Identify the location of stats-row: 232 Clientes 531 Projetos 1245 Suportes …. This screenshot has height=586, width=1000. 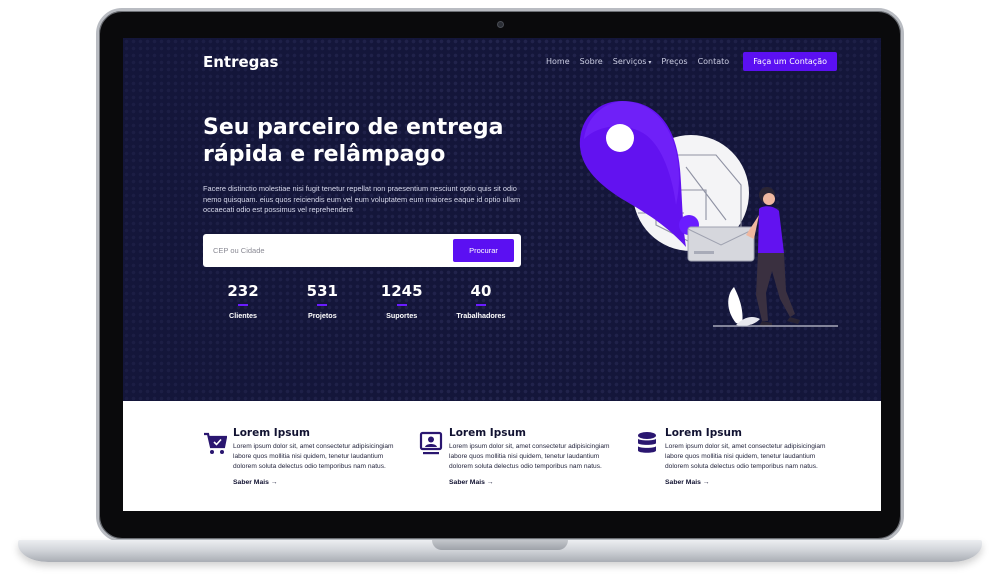
(362, 301).